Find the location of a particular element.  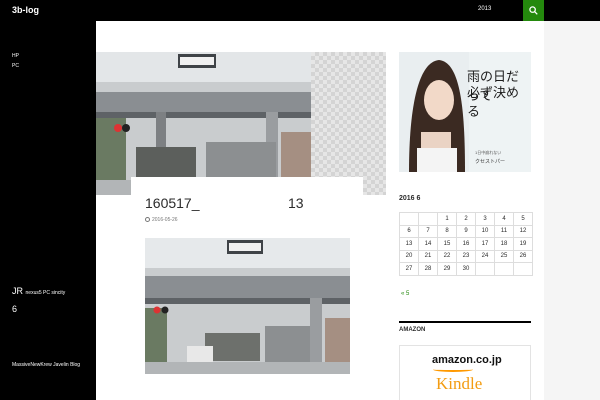

search-icon is located at coordinates (533, 10).